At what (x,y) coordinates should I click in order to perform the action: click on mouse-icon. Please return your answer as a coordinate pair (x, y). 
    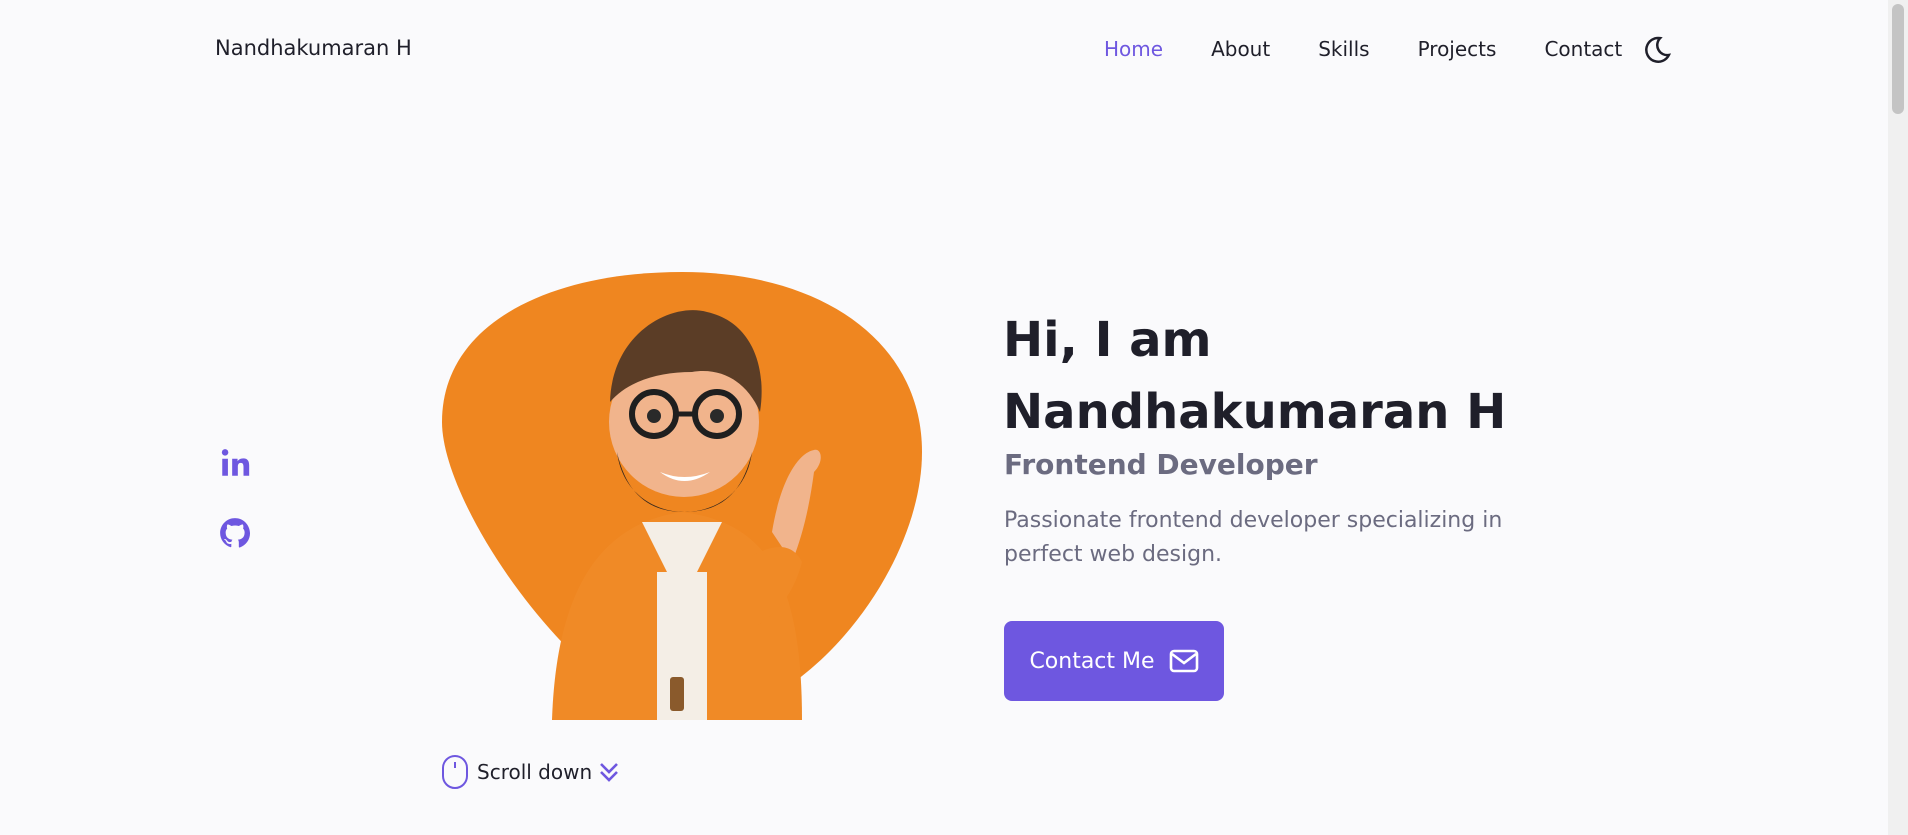
    Looking at the image, I should click on (455, 772).